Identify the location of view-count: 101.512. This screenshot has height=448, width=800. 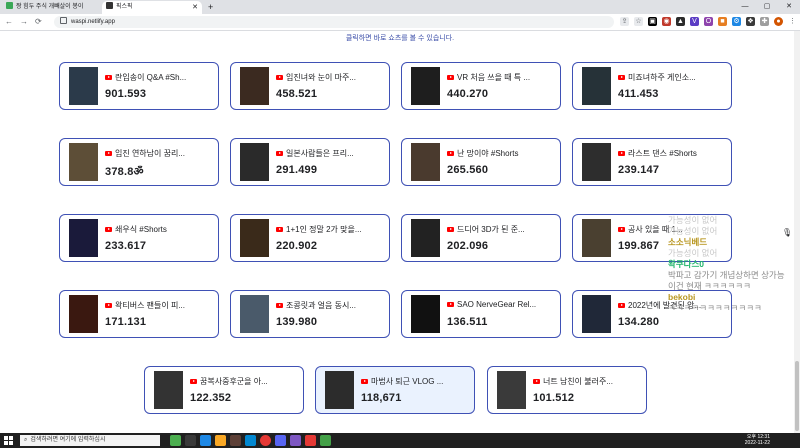
(554, 398).